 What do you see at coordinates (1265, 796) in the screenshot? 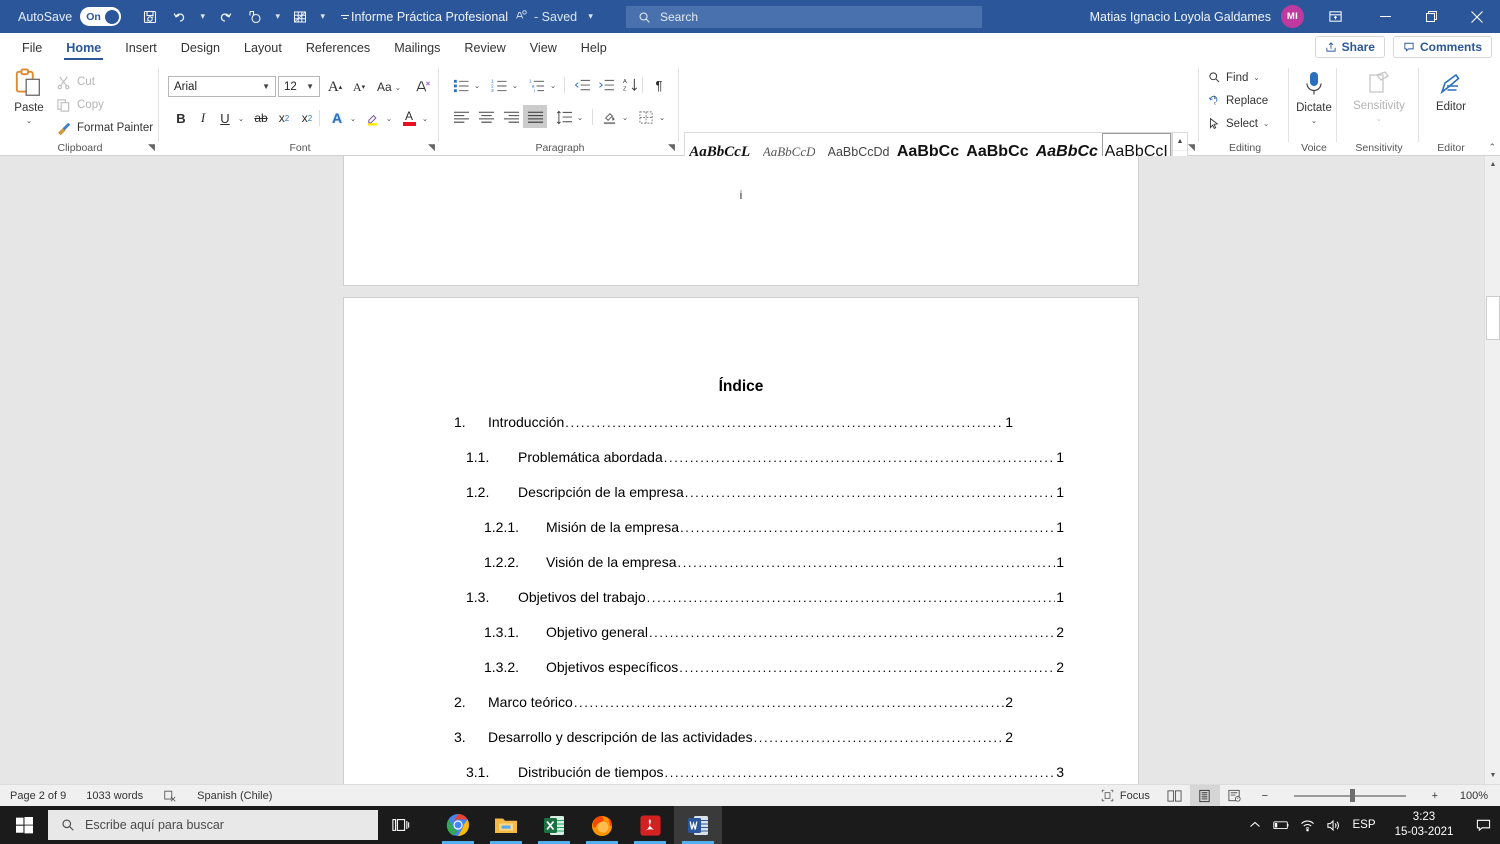
I see `zoom-out-button: −` at bounding box center [1265, 796].